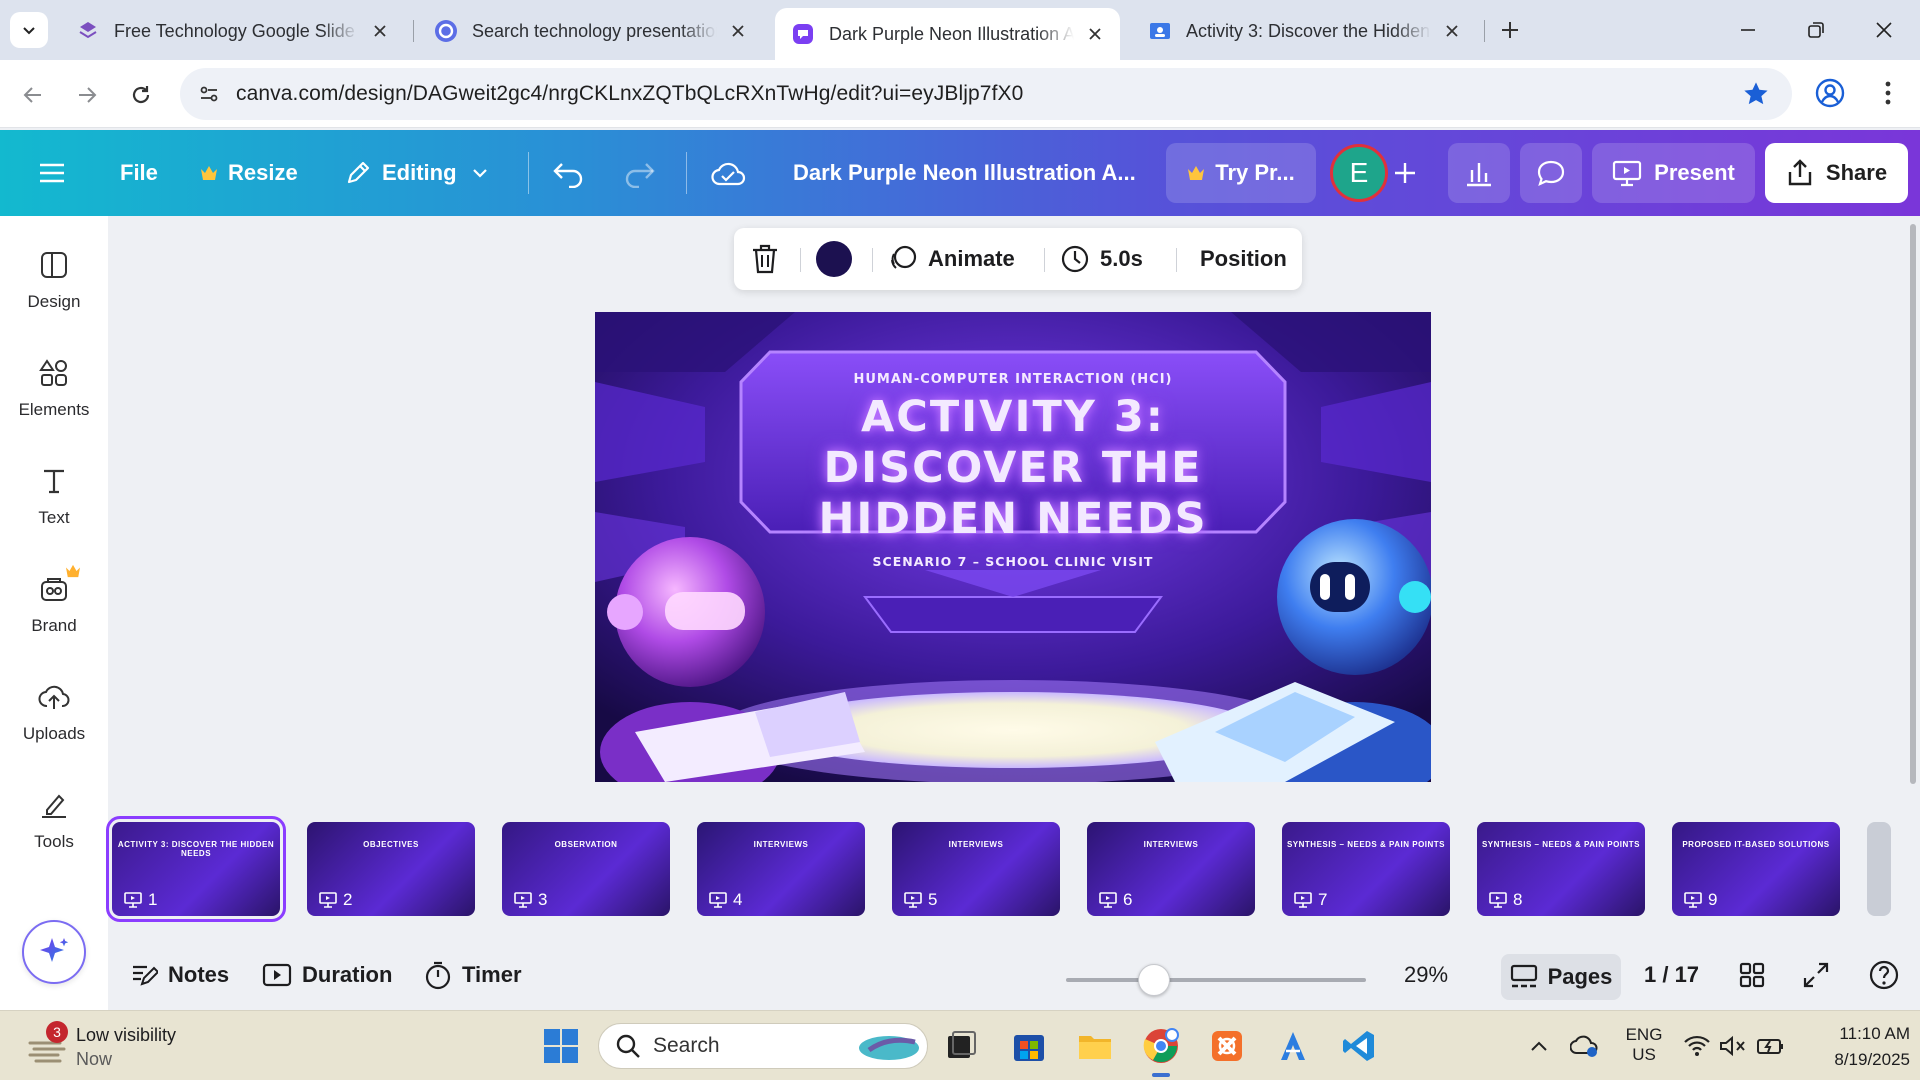 The width and height of the screenshot is (1920, 1080). What do you see at coordinates (1756, 869) in the screenshot?
I see `page-thumbnail: PROPOSED IT-BASED SOLUTIONS 9` at bounding box center [1756, 869].